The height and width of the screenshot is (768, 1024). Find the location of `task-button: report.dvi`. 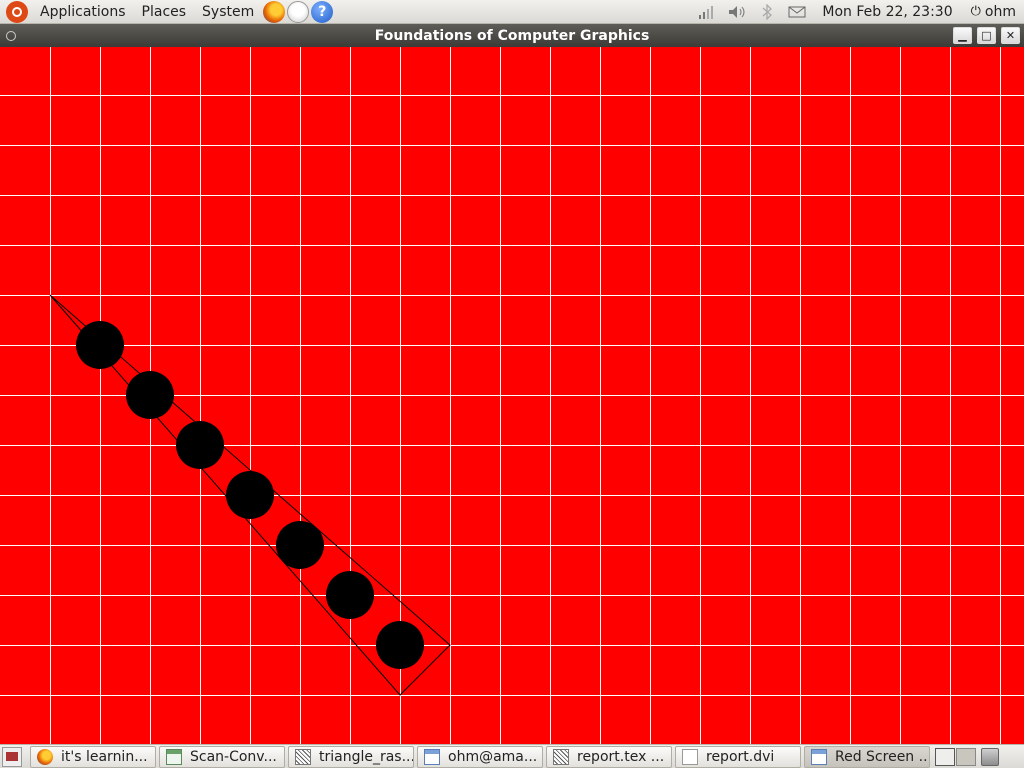

task-button: report.dvi is located at coordinates (738, 756).